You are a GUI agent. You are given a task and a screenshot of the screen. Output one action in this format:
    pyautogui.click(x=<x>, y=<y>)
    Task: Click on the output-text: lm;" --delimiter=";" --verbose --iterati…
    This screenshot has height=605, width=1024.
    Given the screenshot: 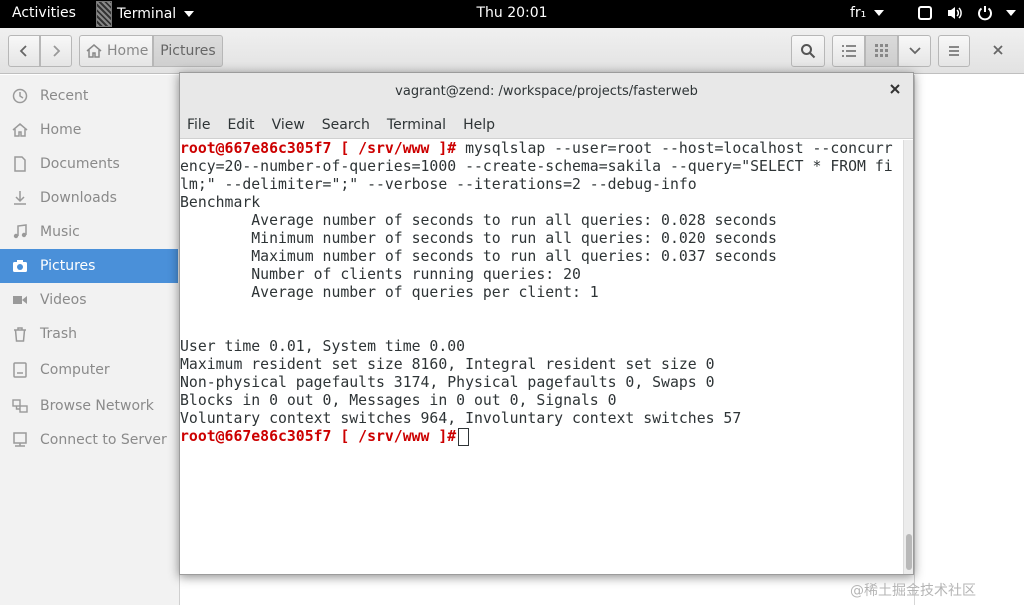 What is the action you would take?
    pyautogui.click(x=438, y=184)
    